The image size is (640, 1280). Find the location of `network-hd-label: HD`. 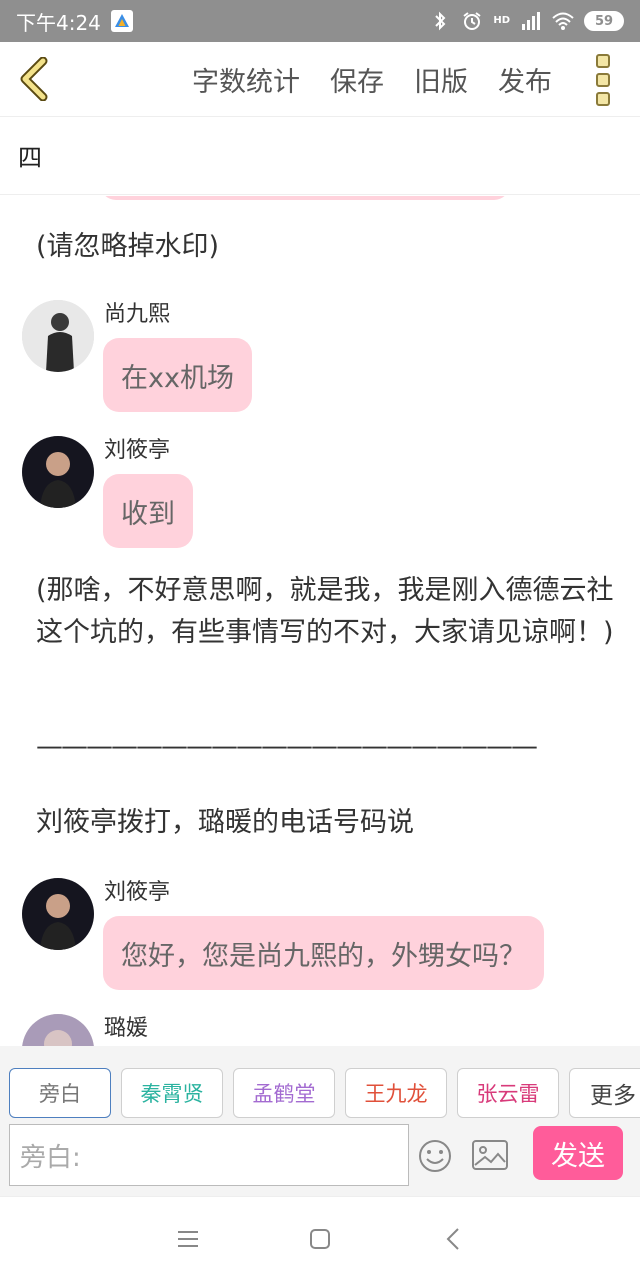

network-hd-label: HD is located at coordinates (501, 20).